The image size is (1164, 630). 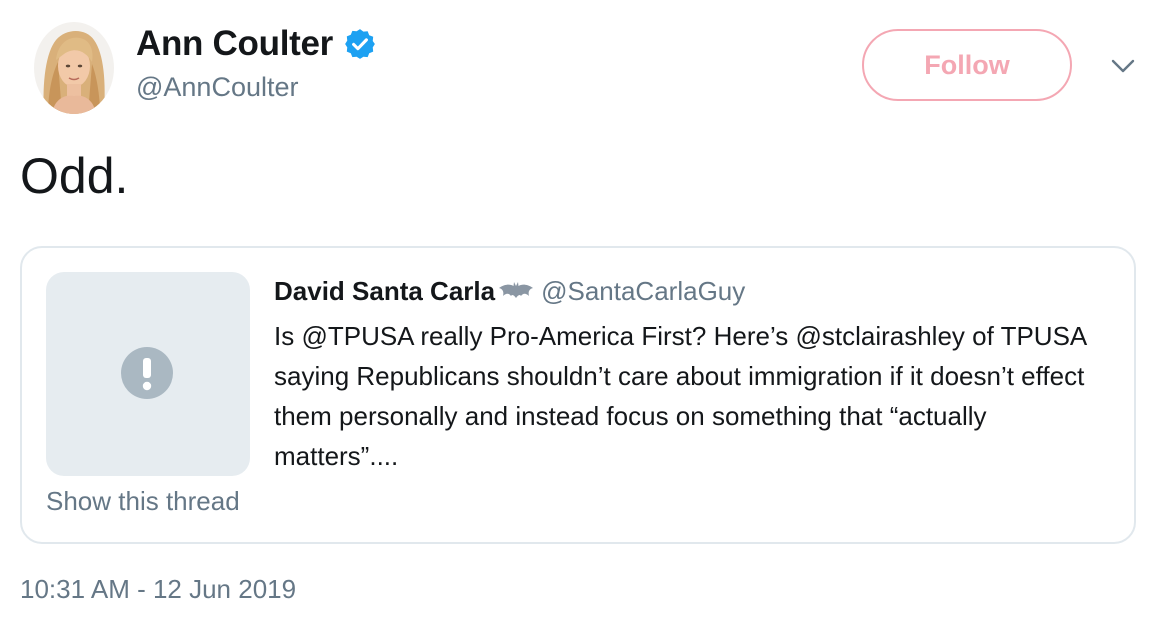 I want to click on chevron-down-icon, so click(x=1123, y=66).